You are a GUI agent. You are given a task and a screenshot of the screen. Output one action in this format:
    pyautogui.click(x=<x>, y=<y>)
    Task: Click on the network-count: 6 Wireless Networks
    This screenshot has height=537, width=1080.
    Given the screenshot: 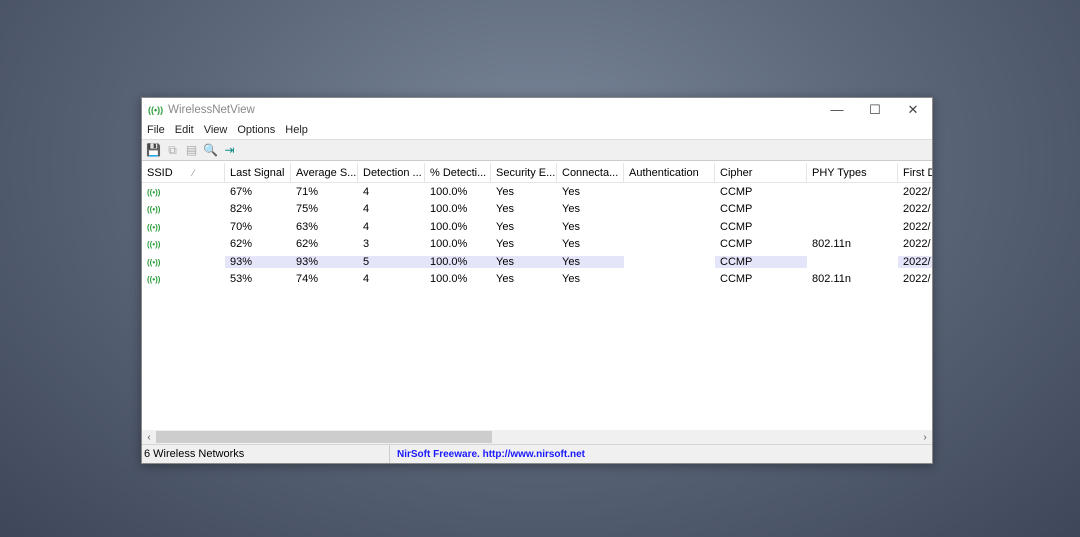 What is the action you would take?
    pyautogui.click(x=266, y=454)
    